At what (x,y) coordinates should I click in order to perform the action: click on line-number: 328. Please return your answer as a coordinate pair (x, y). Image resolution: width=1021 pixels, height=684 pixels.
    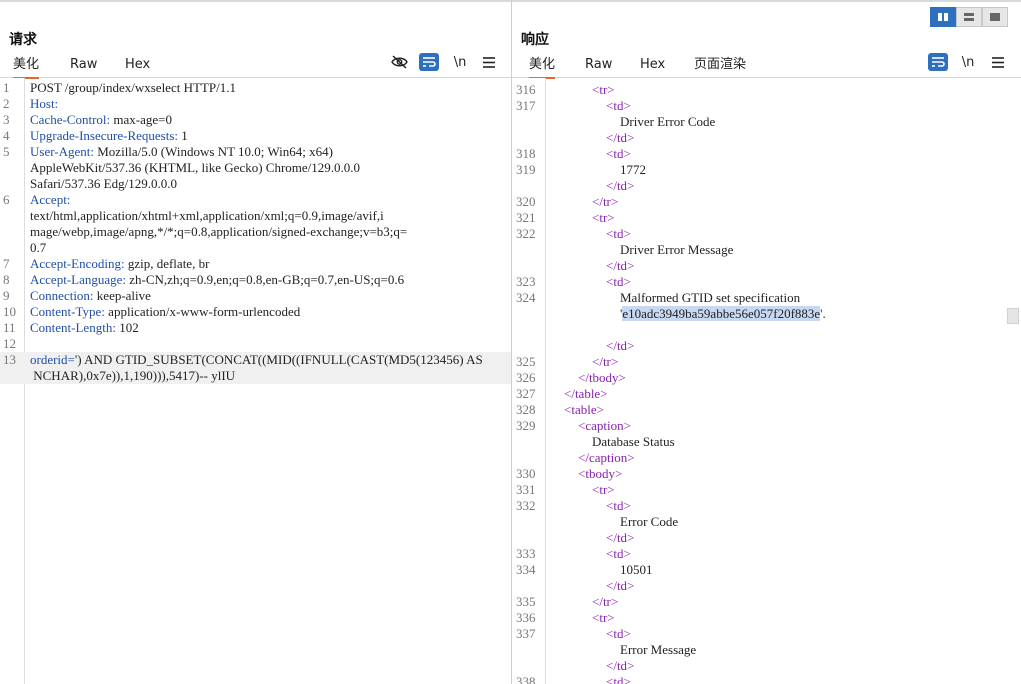
    Looking at the image, I should click on (526, 409).